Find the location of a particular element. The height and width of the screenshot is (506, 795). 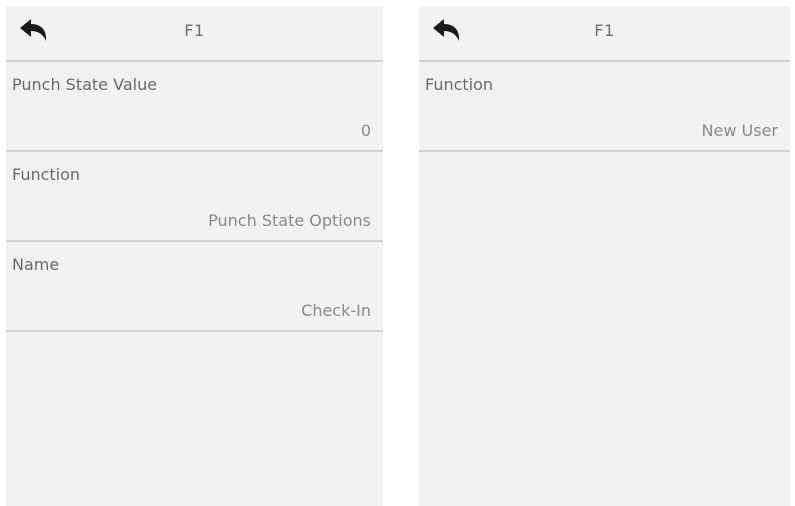

row-value: Punch State Options is located at coordinates (289, 220).